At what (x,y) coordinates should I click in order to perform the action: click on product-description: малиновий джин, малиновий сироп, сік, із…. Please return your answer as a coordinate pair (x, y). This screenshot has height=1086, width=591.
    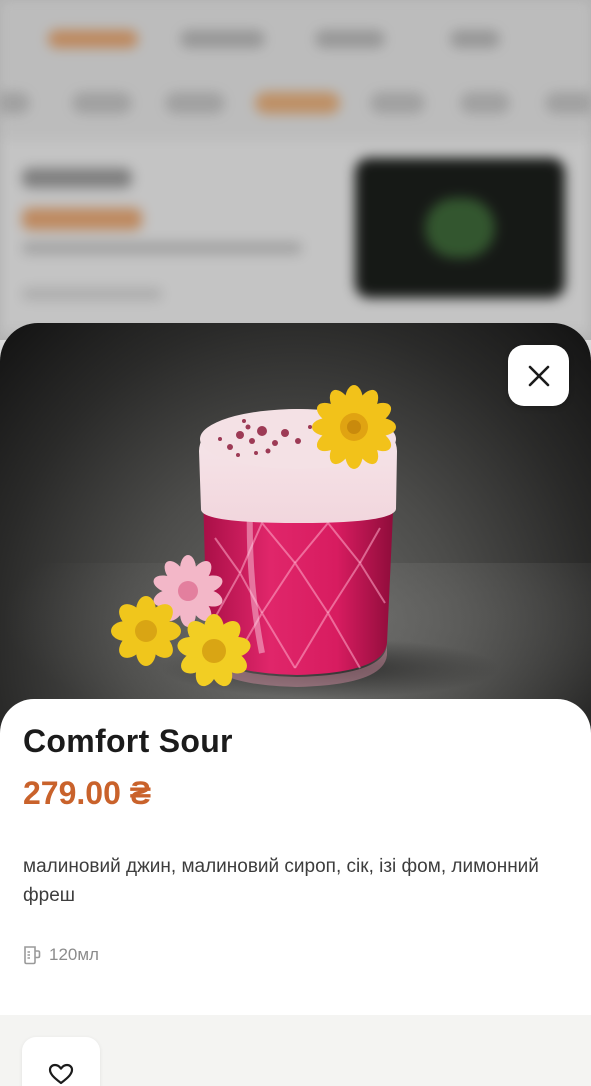
    Looking at the image, I should click on (281, 881).